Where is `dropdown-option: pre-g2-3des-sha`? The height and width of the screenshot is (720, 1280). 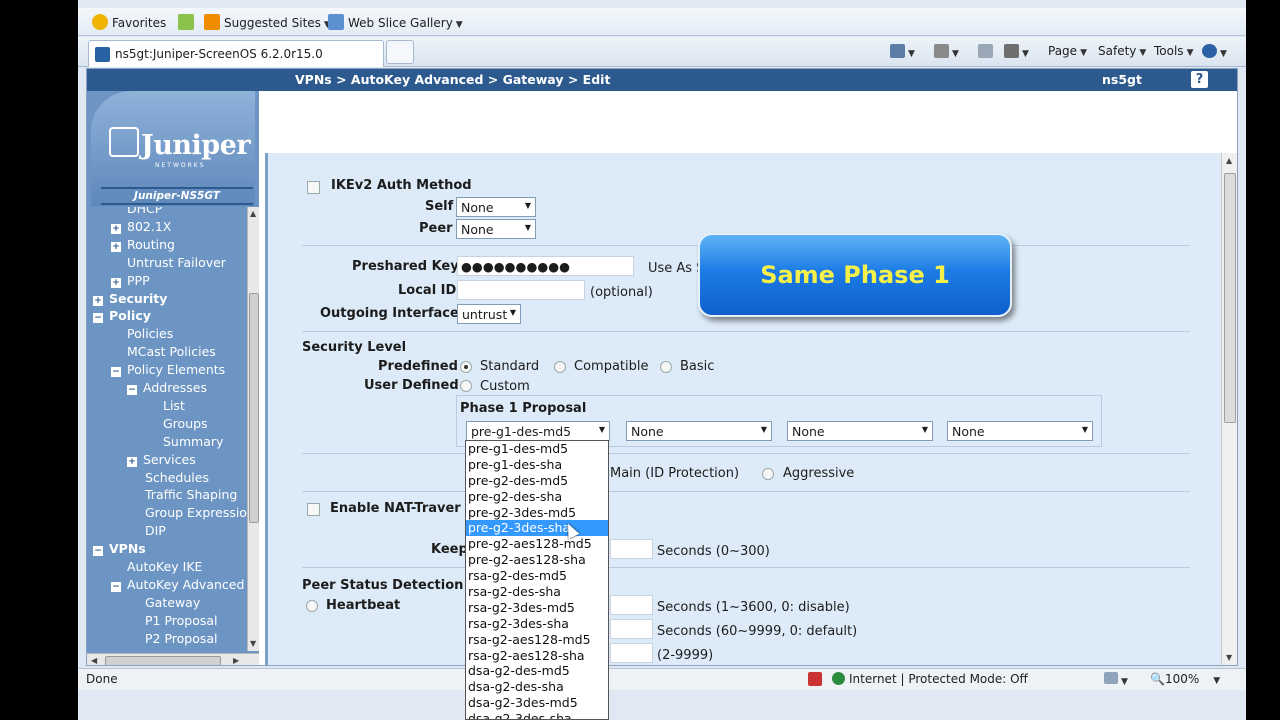
dropdown-option: pre-g2-3des-sha is located at coordinates (537, 528).